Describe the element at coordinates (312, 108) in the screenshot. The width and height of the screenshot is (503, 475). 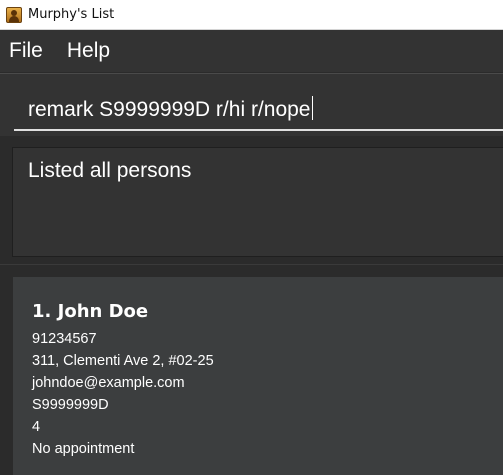
I see `text-caret` at that location.